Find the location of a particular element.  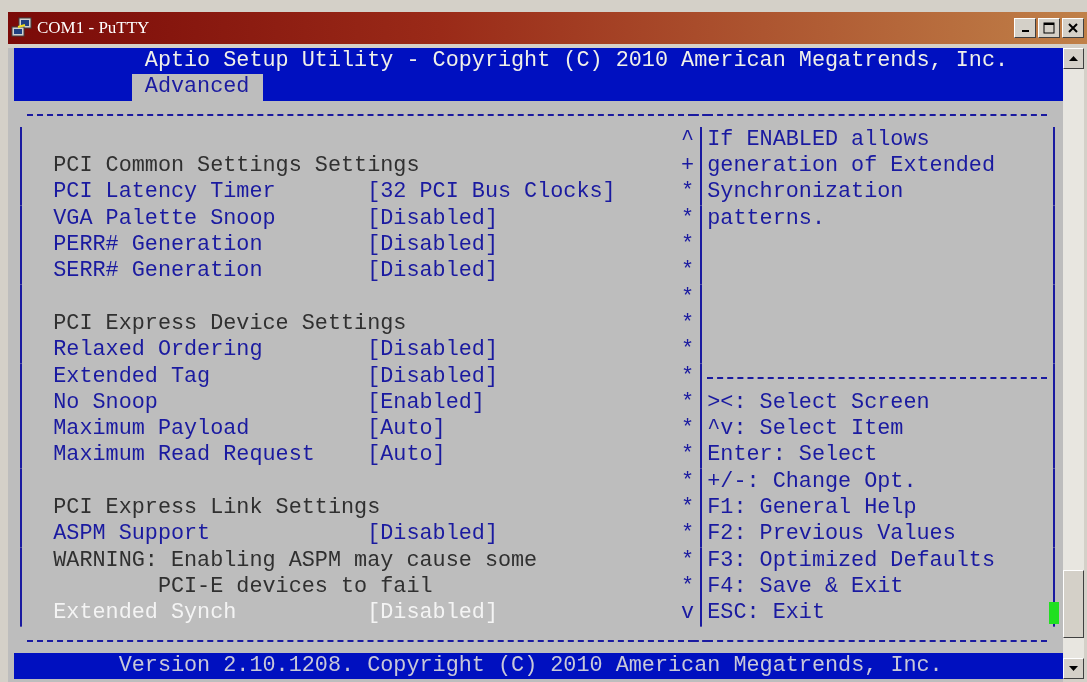

key-hint: +/-: Change Opt. is located at coordinates (812, 482).